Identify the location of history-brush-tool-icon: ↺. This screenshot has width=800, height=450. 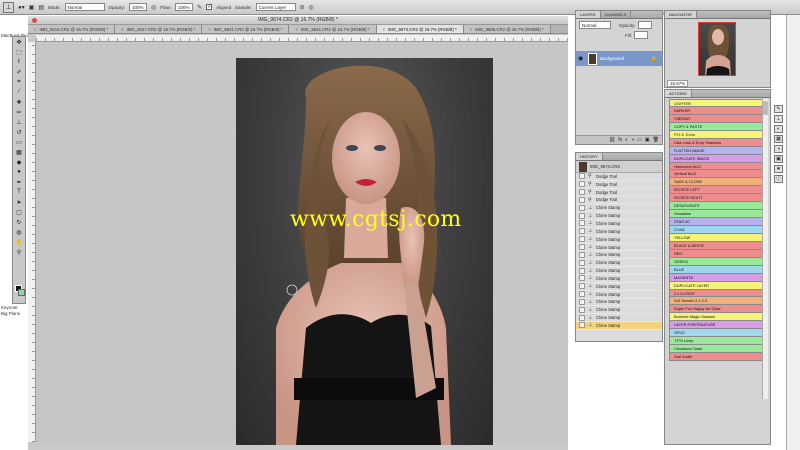
(19, 132).